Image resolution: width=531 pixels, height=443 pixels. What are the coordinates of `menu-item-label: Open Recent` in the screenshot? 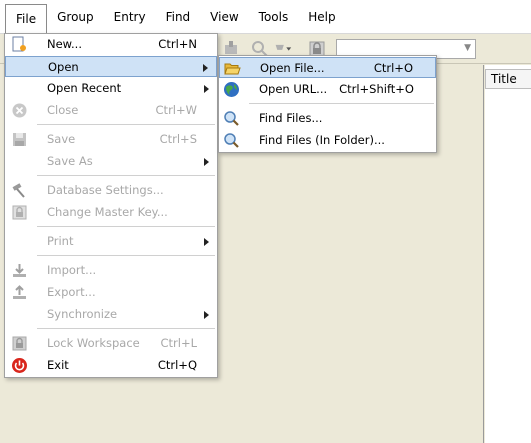 It's located at (84, 88).